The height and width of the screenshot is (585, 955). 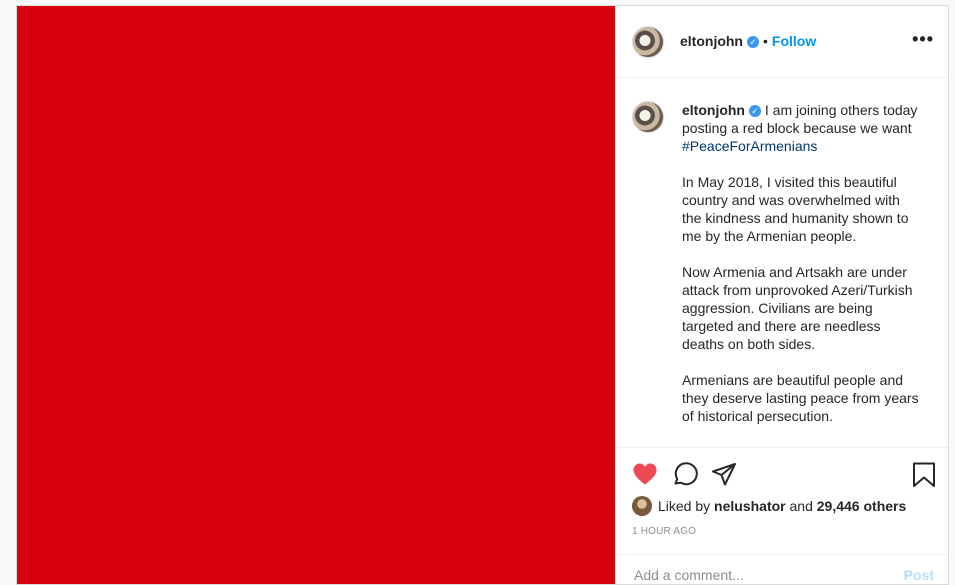 What do you see at coordinates (801, 506) in the screenshot?
I see `likes-joiner: and` at bounding box center [801, 506].